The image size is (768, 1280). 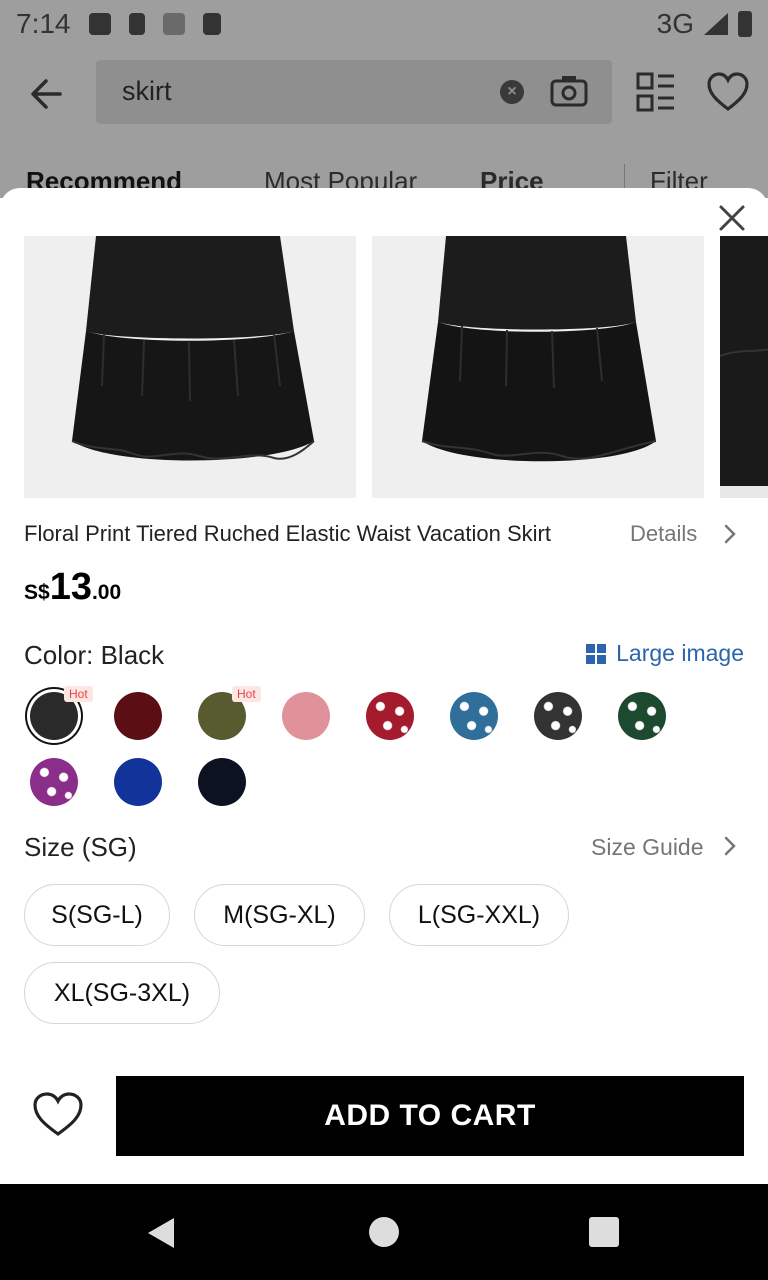 I want to click on wishlist-heart-icon, so click(x=728, y=92).